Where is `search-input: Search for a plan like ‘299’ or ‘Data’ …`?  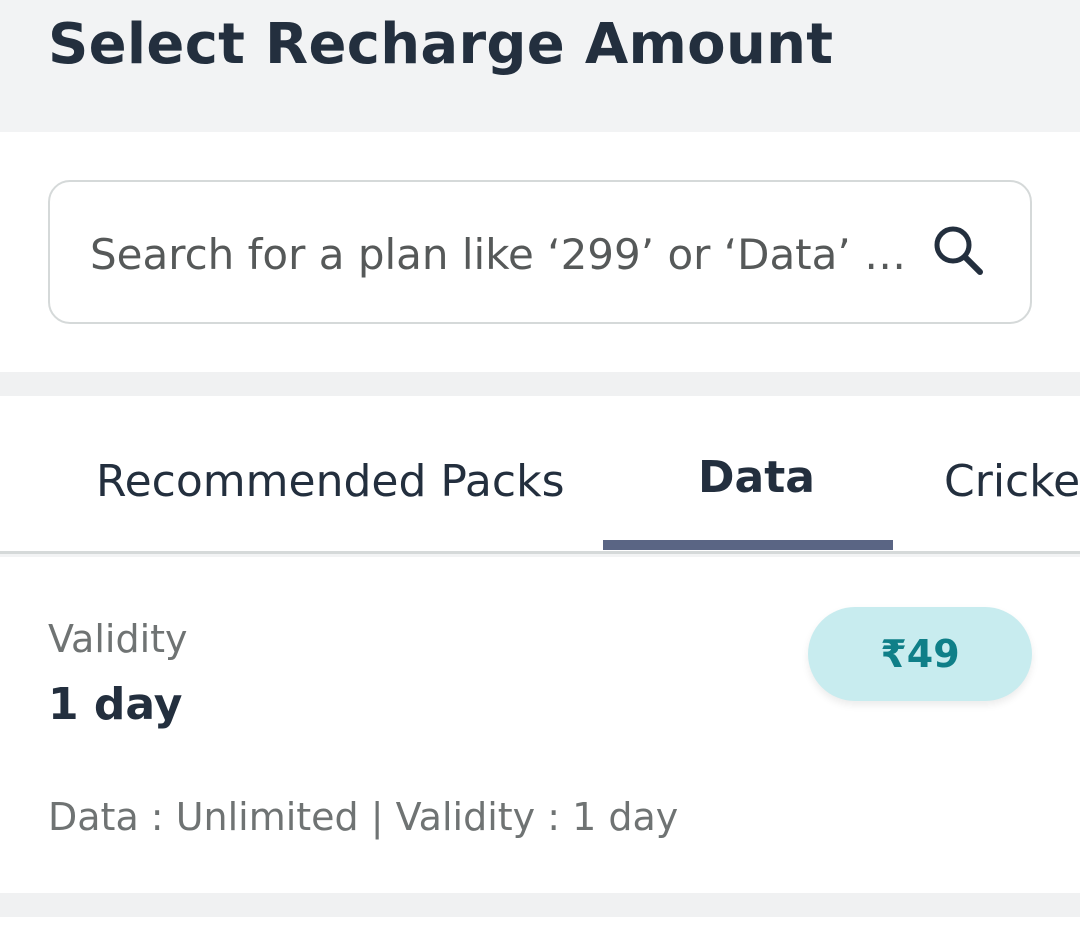 search-input: Search for a plan like ‘299’ or ‘Data’ … is located at coordinates (540, 252).